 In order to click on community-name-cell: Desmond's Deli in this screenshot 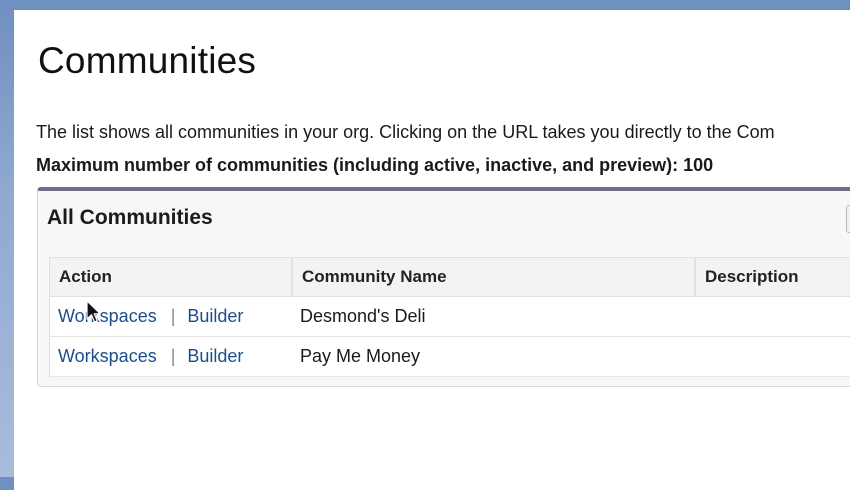, I will do `click(493, 317)`.